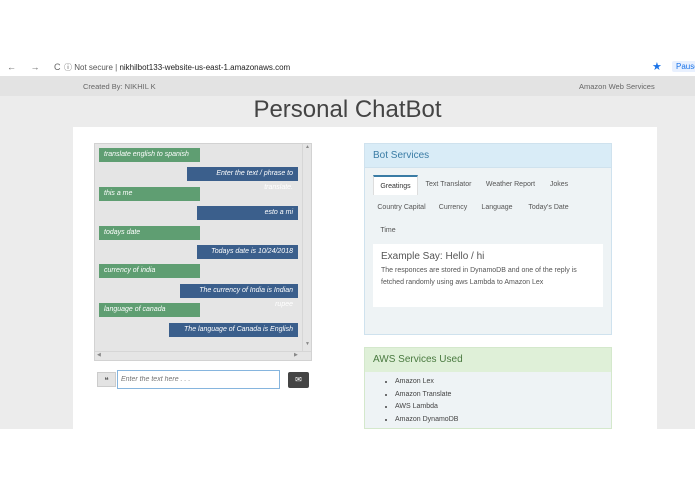 The height and width of the screenshot is (494, 695). I want to click on list-item: Amazon DynamoDB, so click(503, 422).